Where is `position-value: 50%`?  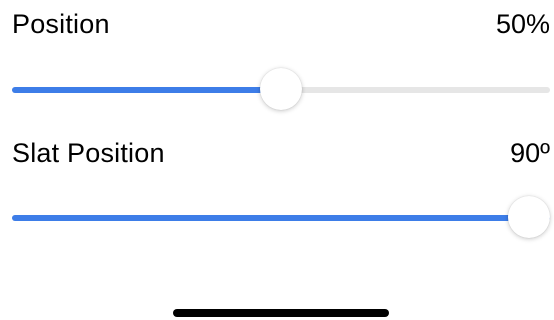 position-value: 50% is located at coordinates (522, 24).